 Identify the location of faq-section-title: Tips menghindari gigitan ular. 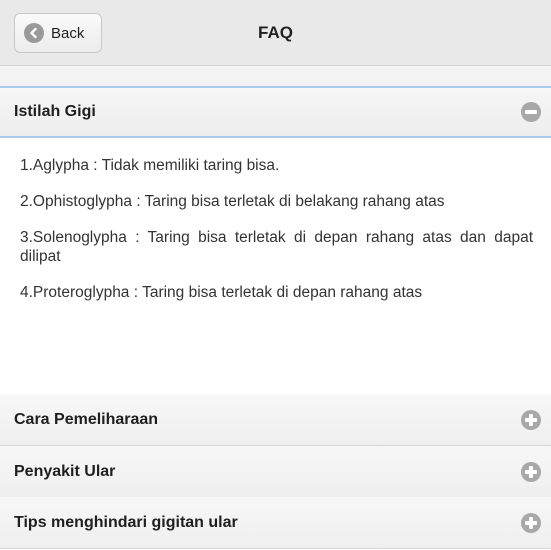
(126, 522).